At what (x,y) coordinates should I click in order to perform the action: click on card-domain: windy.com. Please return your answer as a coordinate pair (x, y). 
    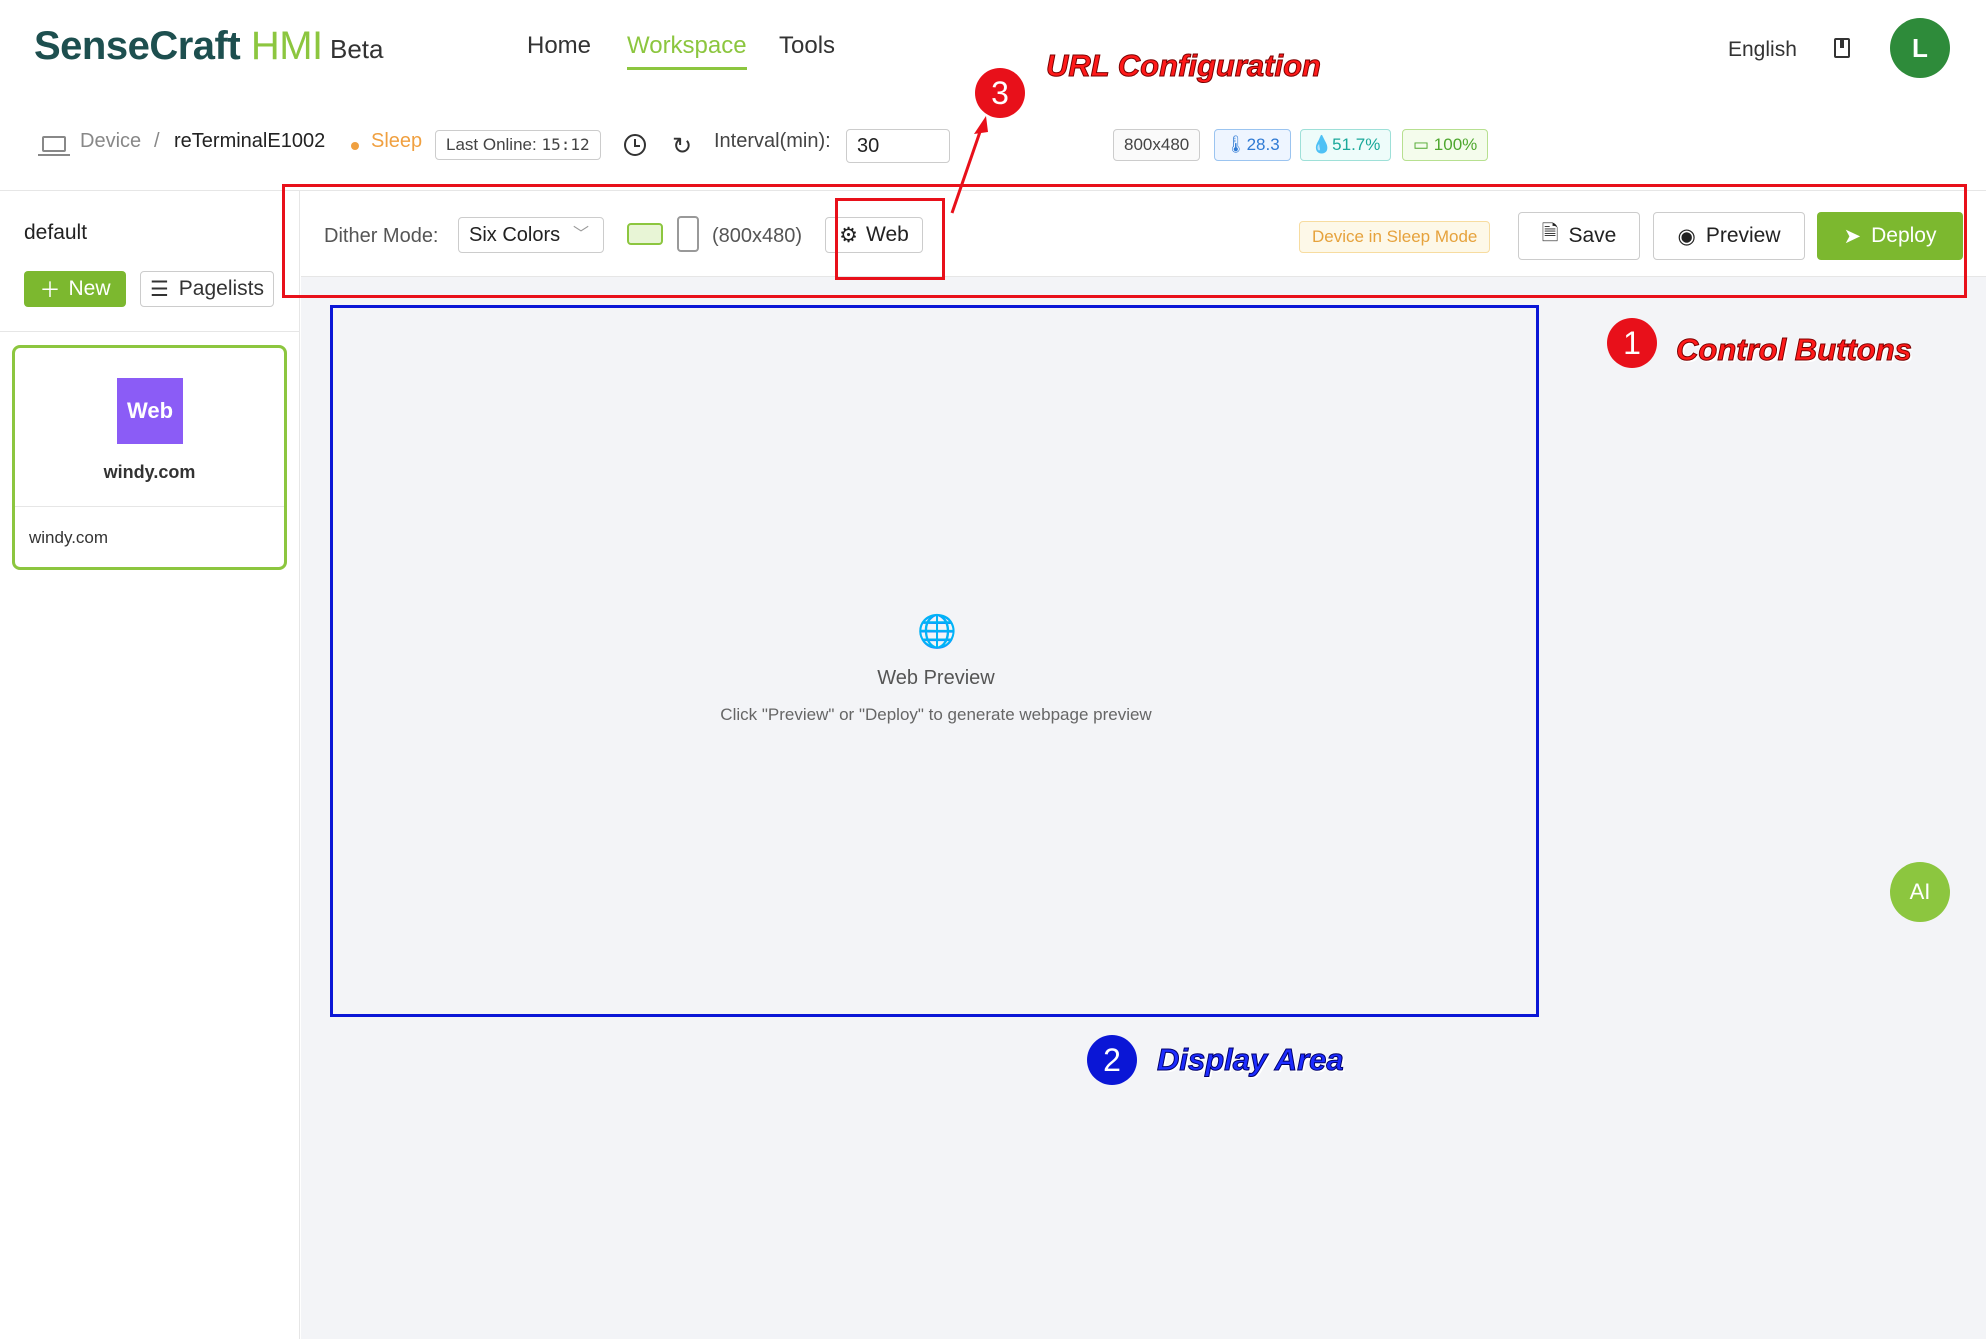
    Looking at the image, I should click on (149, 472).